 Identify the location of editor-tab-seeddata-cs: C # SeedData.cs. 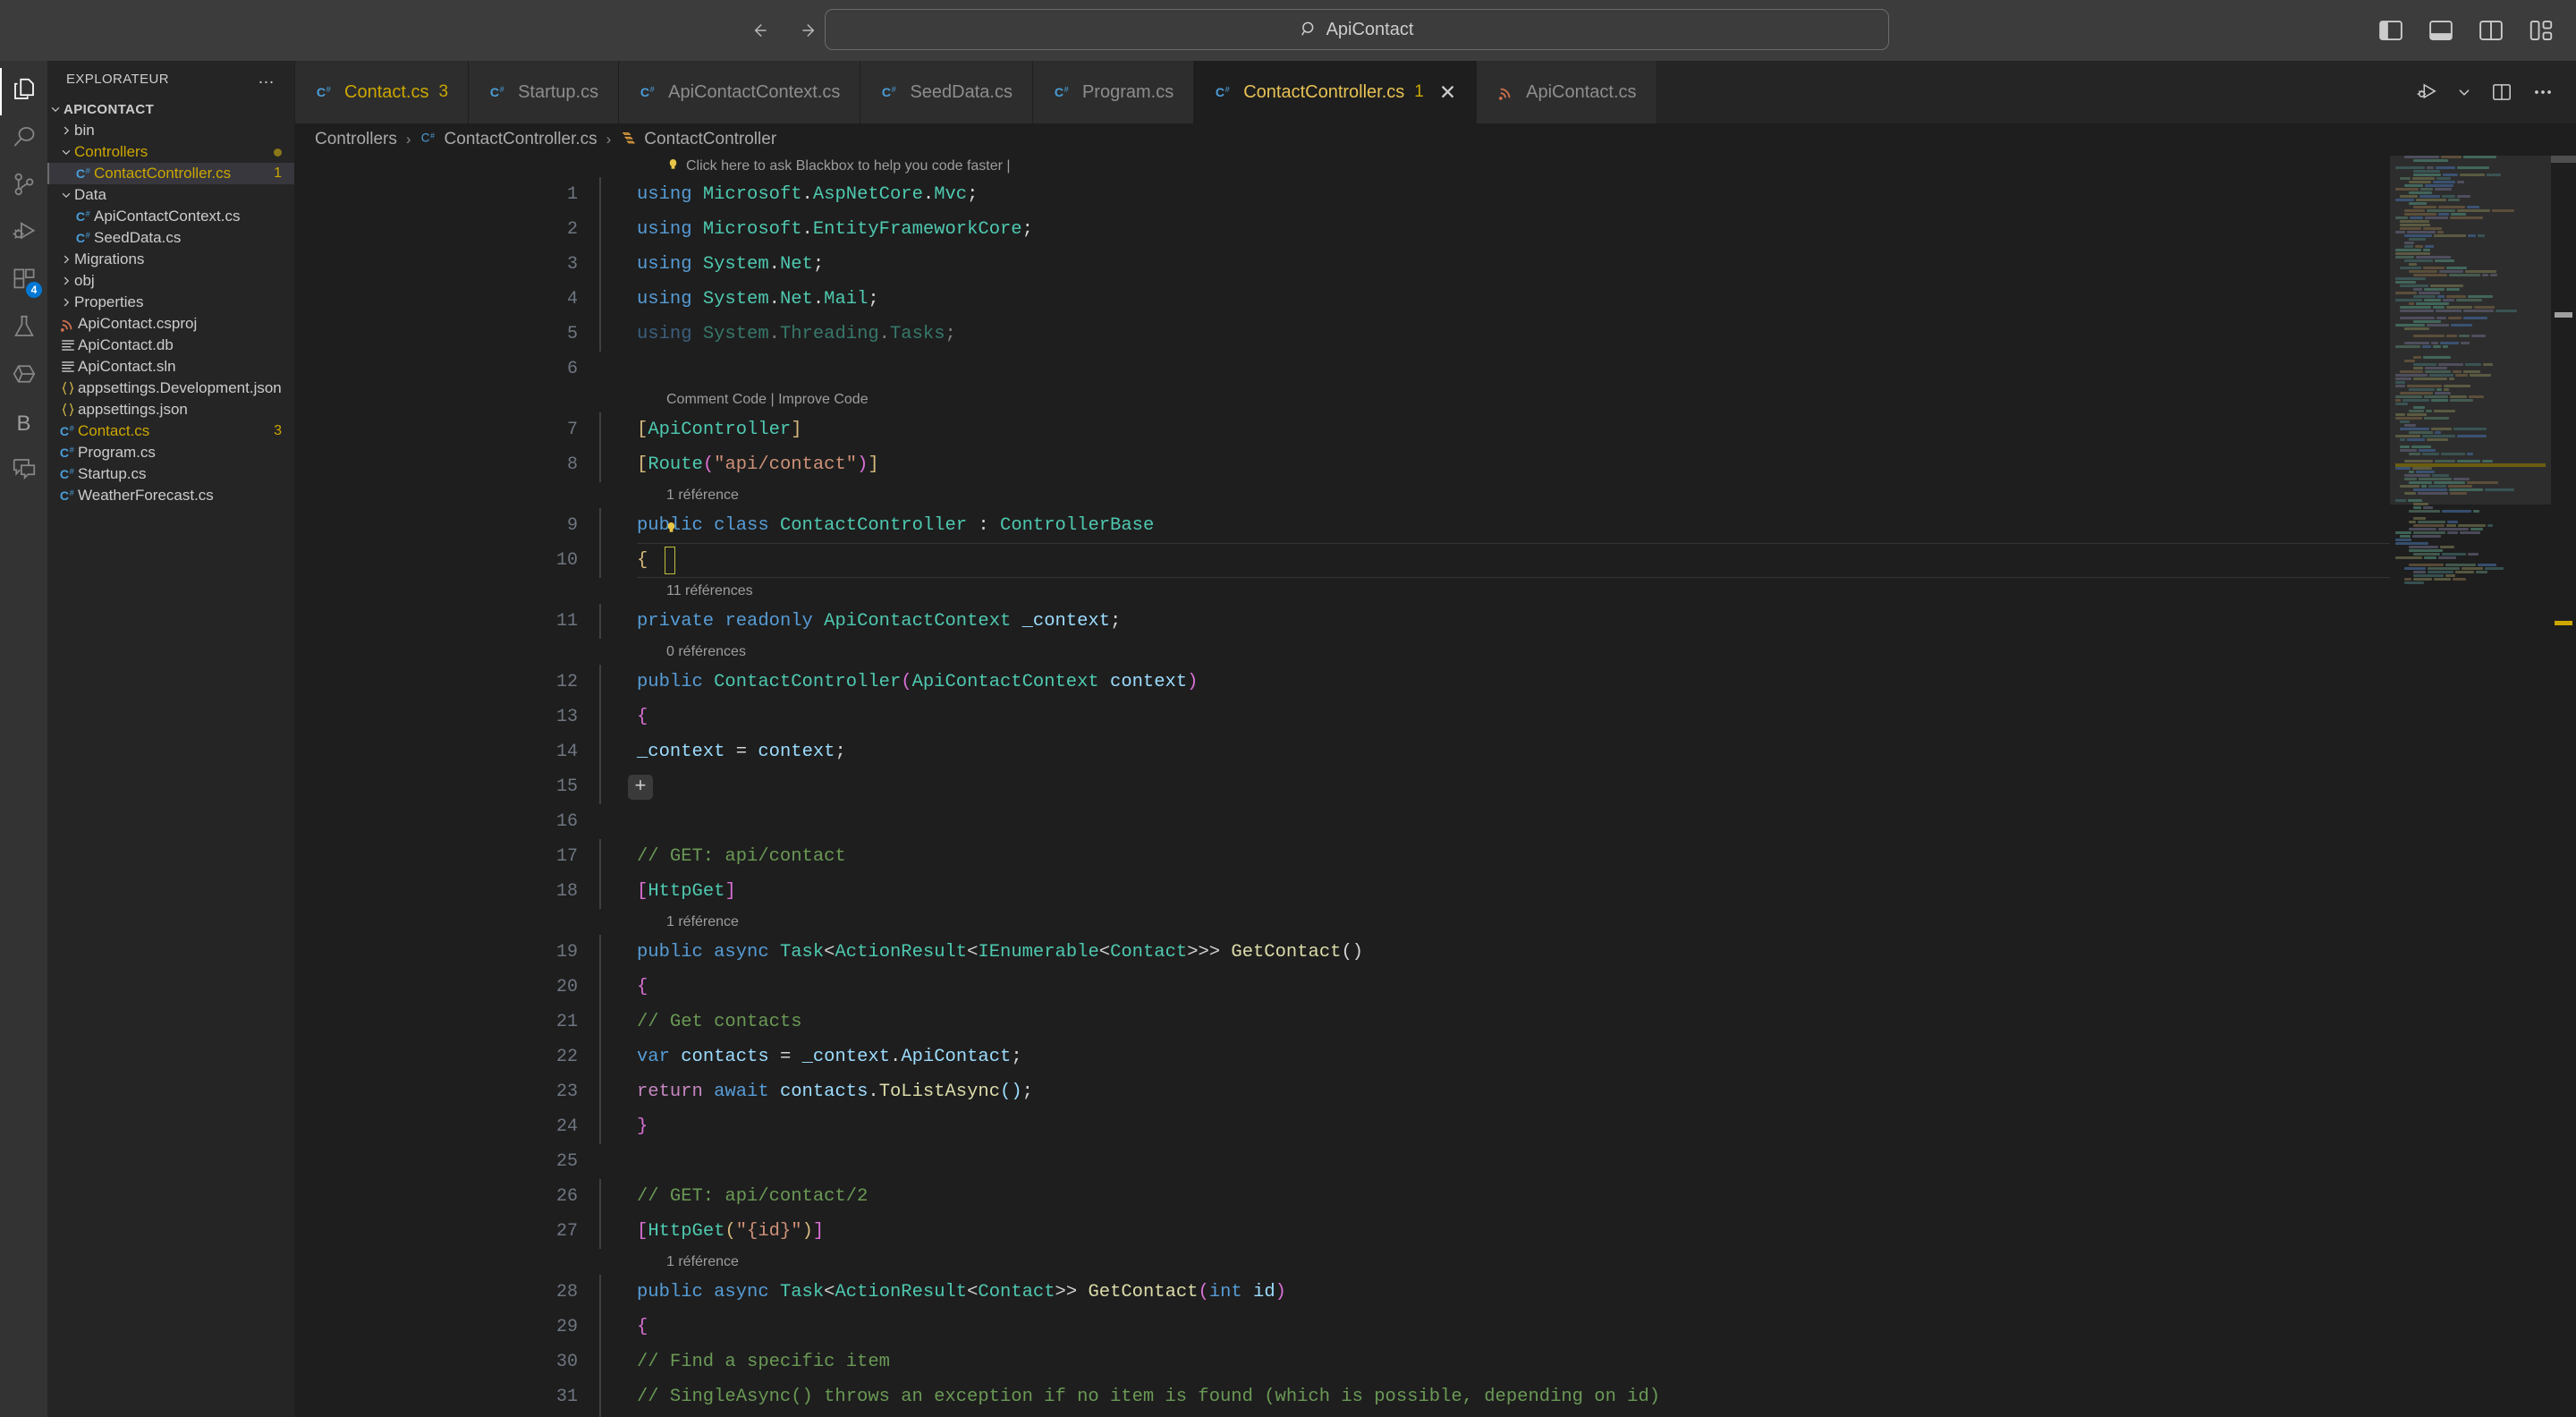
(946, 92).